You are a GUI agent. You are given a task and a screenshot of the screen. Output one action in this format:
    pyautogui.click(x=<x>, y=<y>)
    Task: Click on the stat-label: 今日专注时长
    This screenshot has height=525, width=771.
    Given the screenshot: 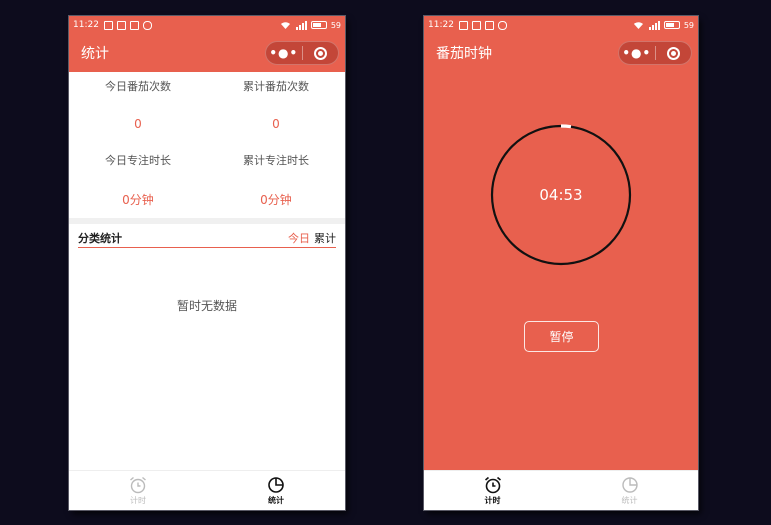 What is the action you would take?
    pyautogui.click(x=138, y=160)
    